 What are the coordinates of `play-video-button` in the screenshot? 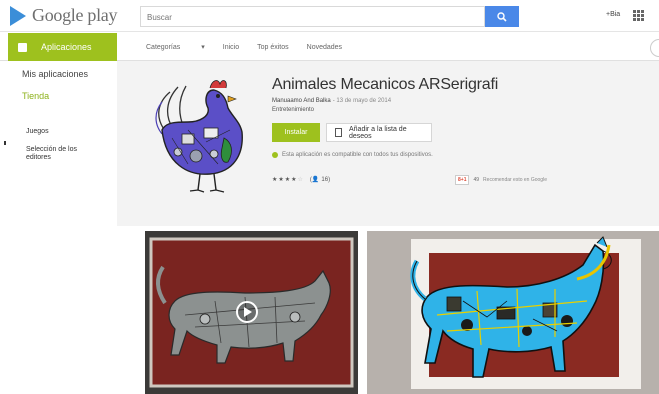 It's located at (247, 312).